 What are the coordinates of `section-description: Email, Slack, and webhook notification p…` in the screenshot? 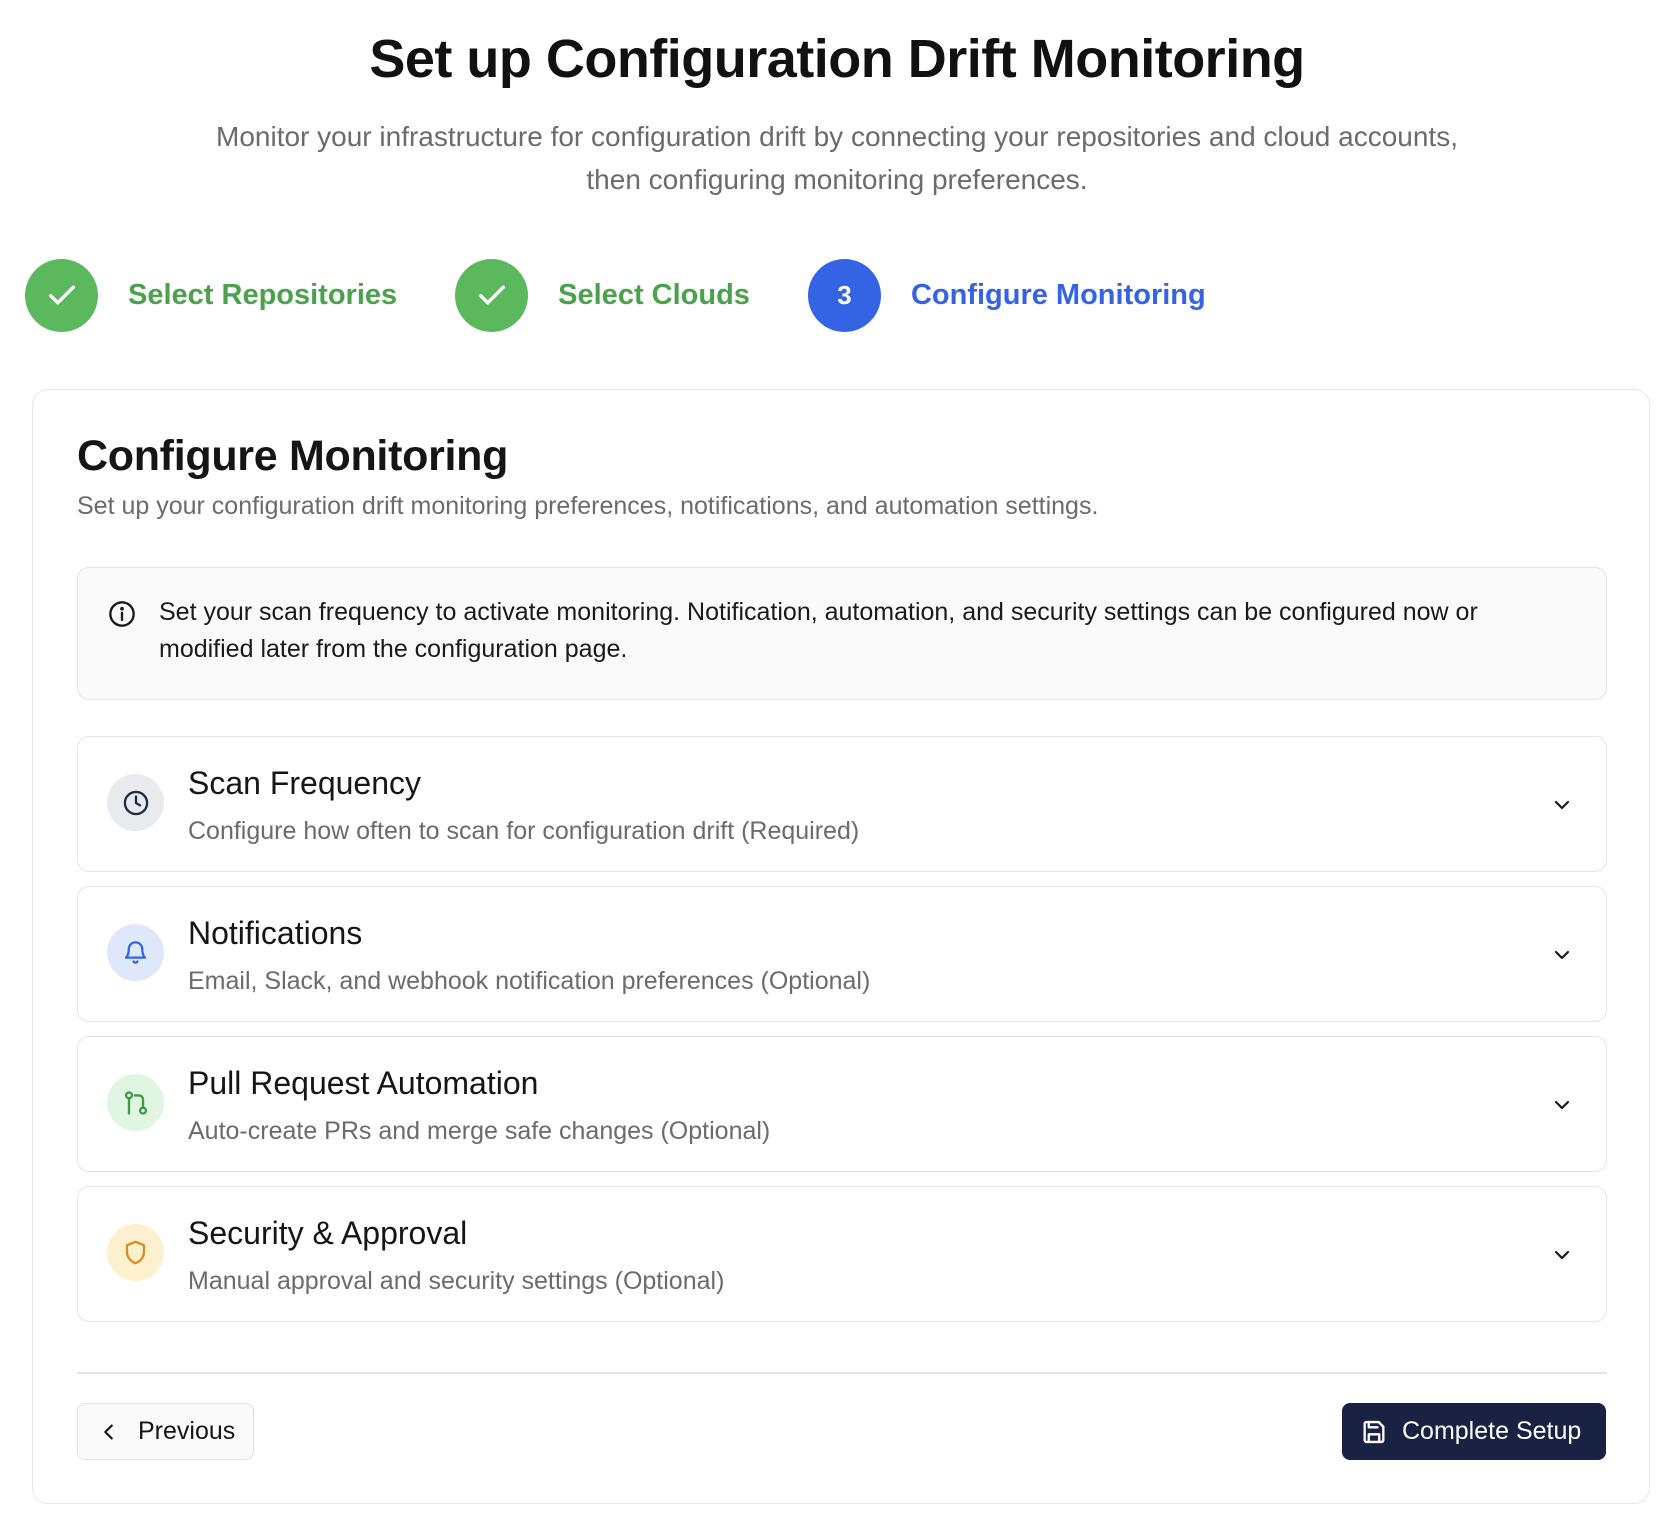 It's located at (529, 981).